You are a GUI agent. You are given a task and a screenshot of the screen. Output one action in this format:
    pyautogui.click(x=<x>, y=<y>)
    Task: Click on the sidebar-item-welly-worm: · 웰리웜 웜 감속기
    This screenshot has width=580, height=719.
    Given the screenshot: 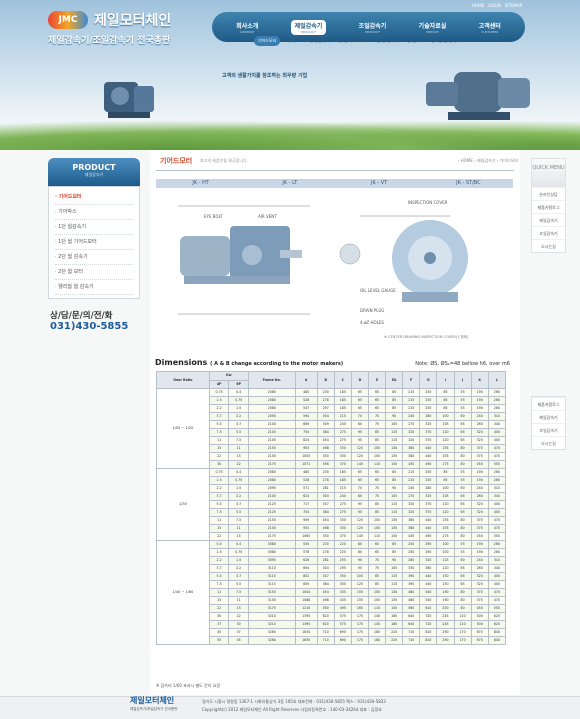 What is the action you would take?
    pyautogui.click(x=94, y=287)
    